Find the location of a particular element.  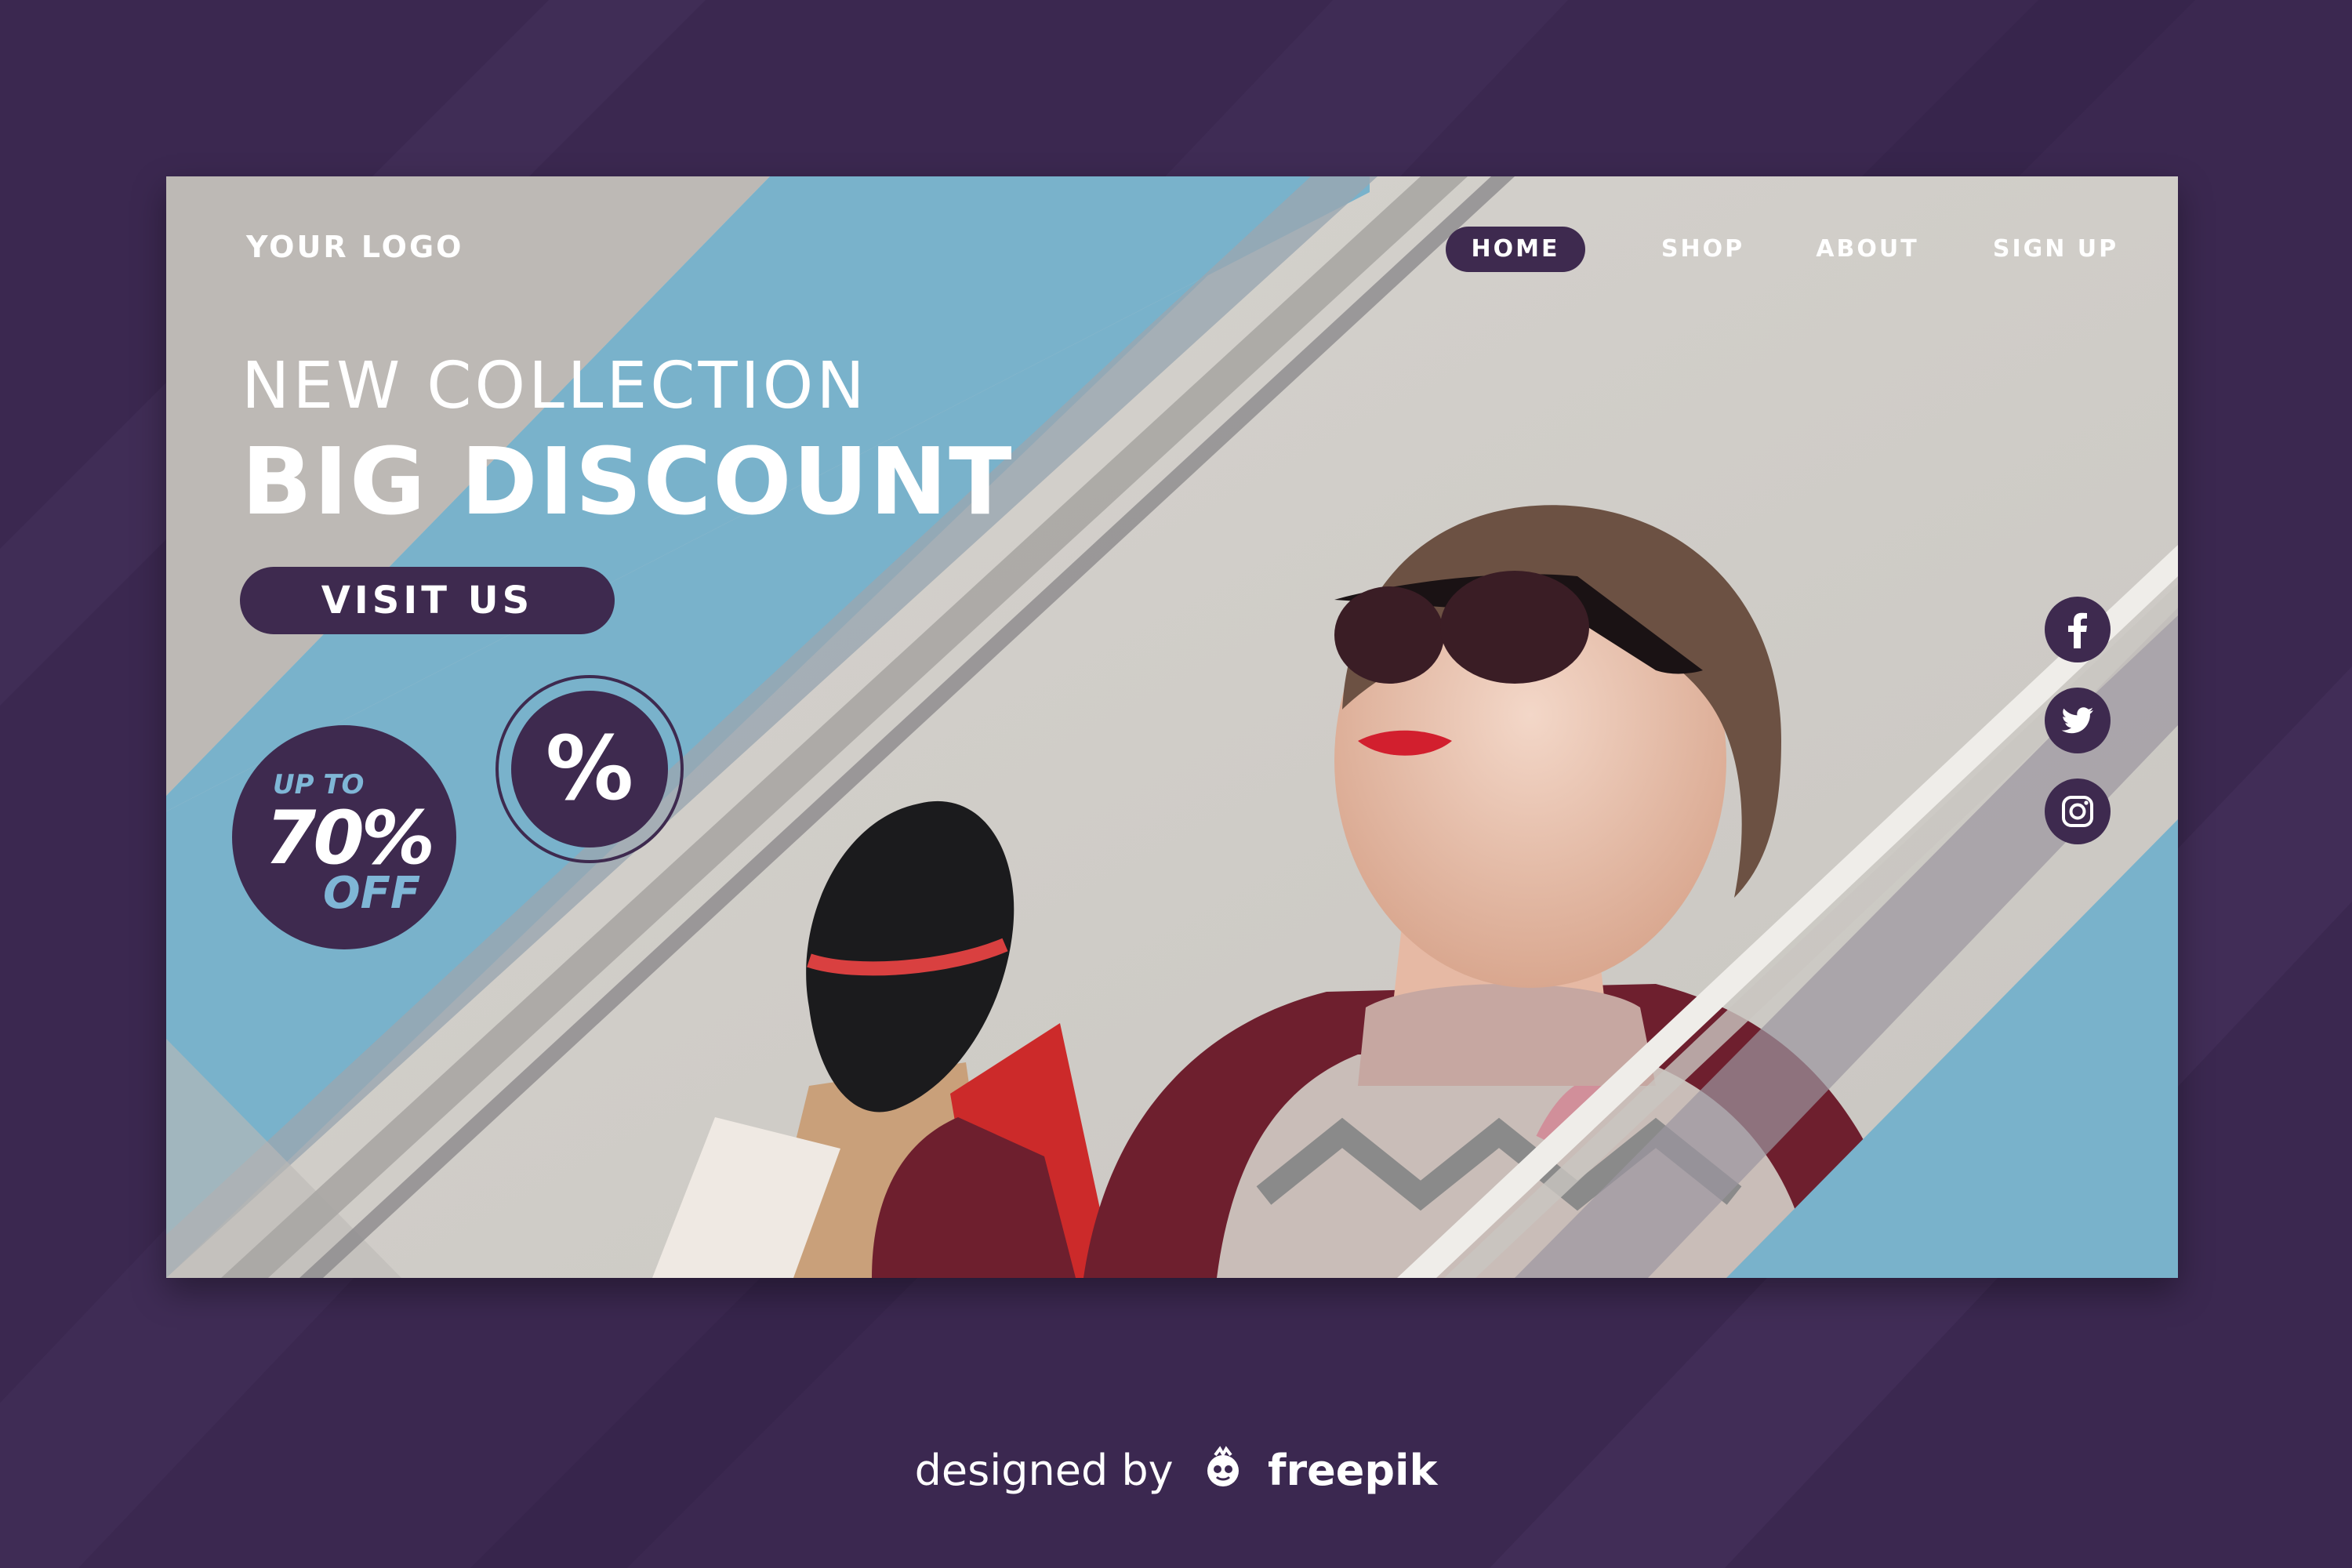

hero-title: BIG DISCOUNT is located at coordinates (627, 481).